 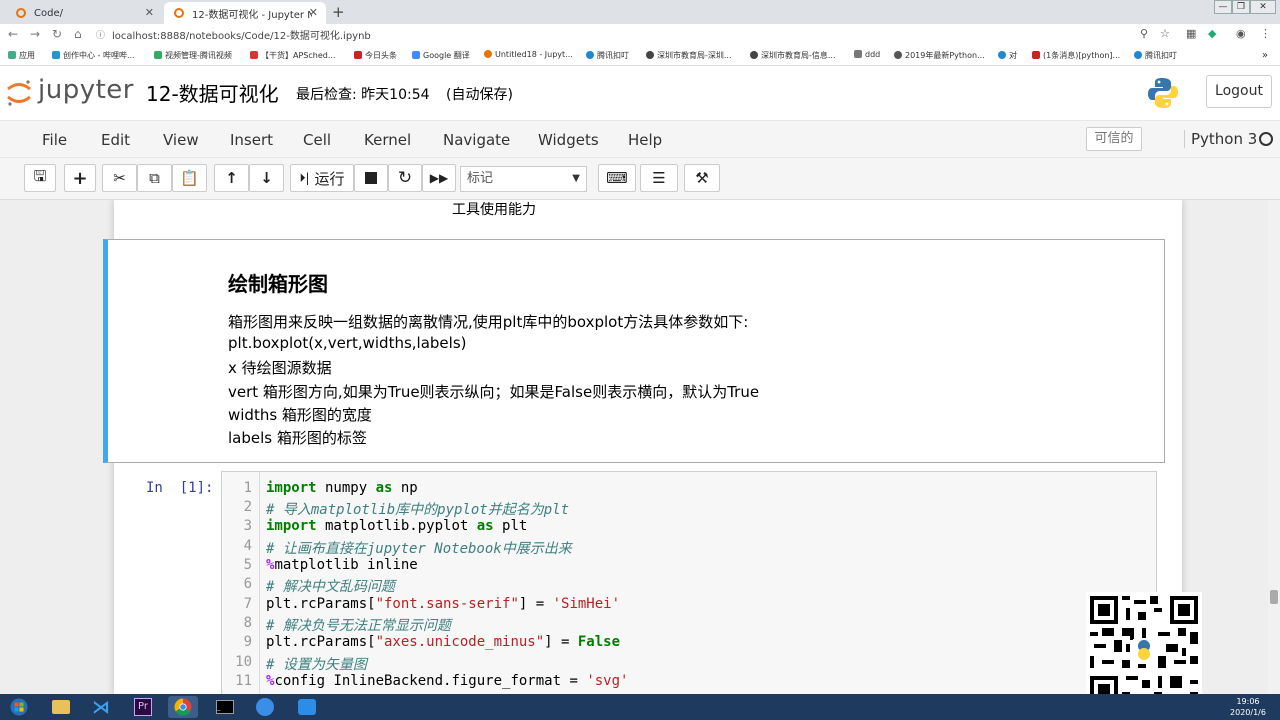 I want to click on bookmark-item: 对, so click(x=1007, y=55).